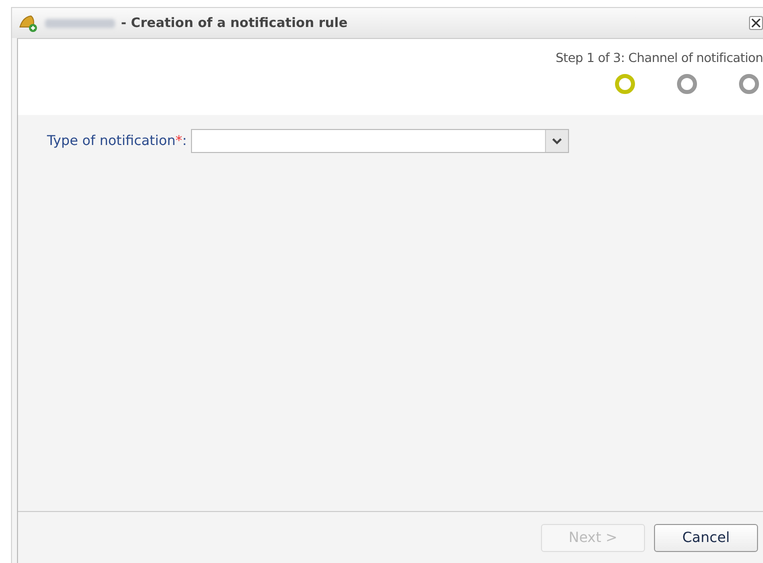 This screenshot has width=763, height=563. What do you see at coordinates (706, 538) in the screenshot?
I see `cancel-button: Cancel` at bounding box center [706, 538].